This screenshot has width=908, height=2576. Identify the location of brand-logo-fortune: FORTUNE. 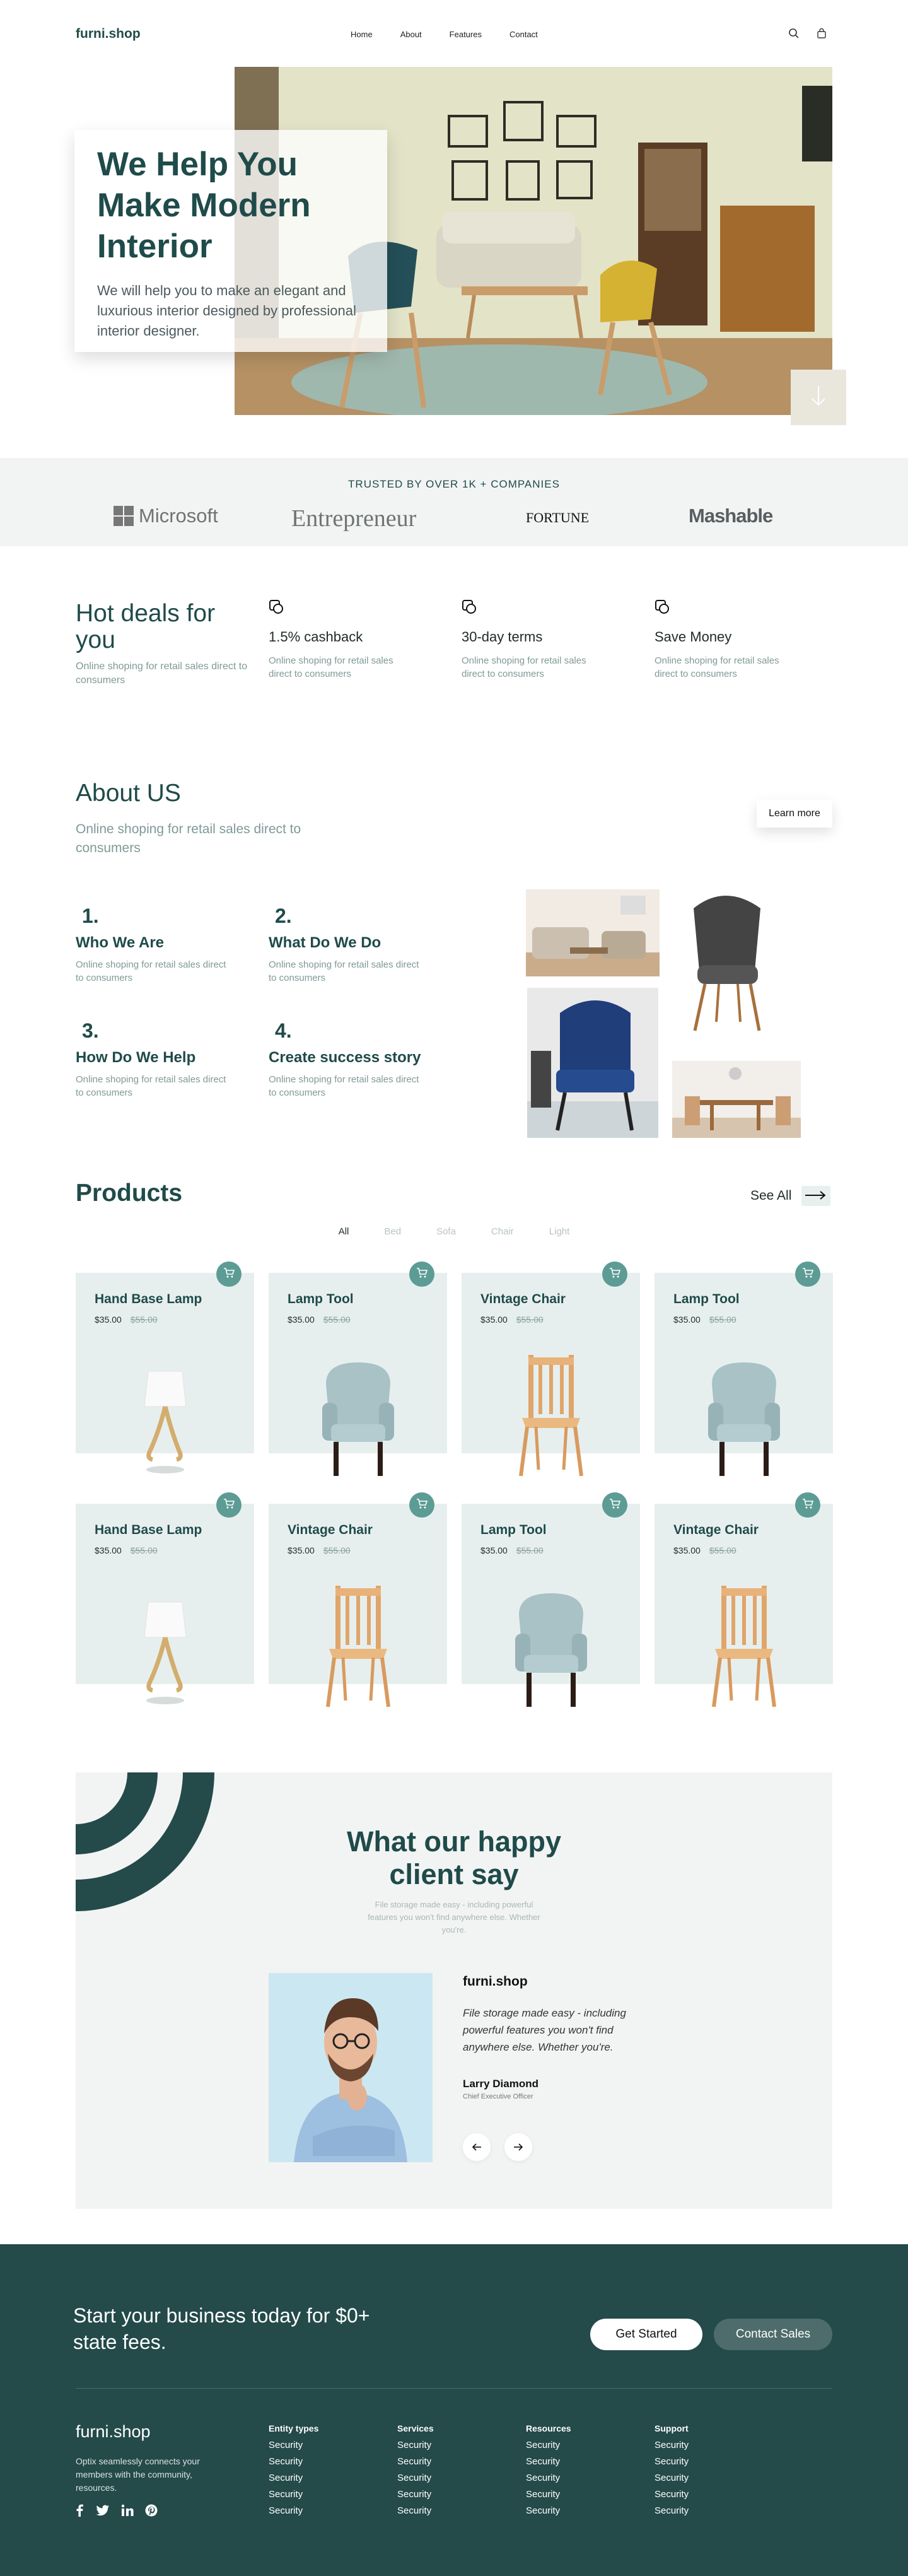
(558, 517).